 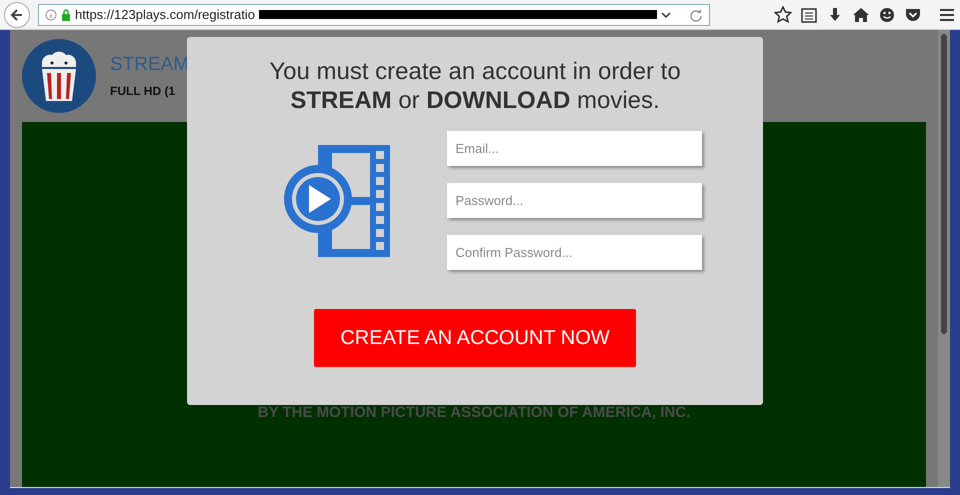 I want to click on back-button, so click(x=17, y=15).